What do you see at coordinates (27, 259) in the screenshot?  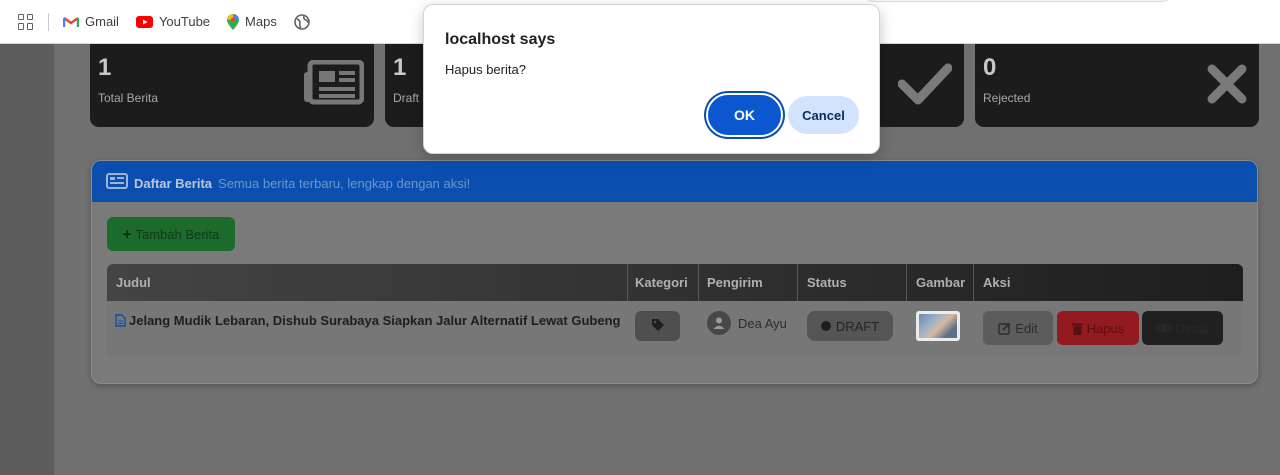 I see `sidebar` at bounding box center [27, 259].